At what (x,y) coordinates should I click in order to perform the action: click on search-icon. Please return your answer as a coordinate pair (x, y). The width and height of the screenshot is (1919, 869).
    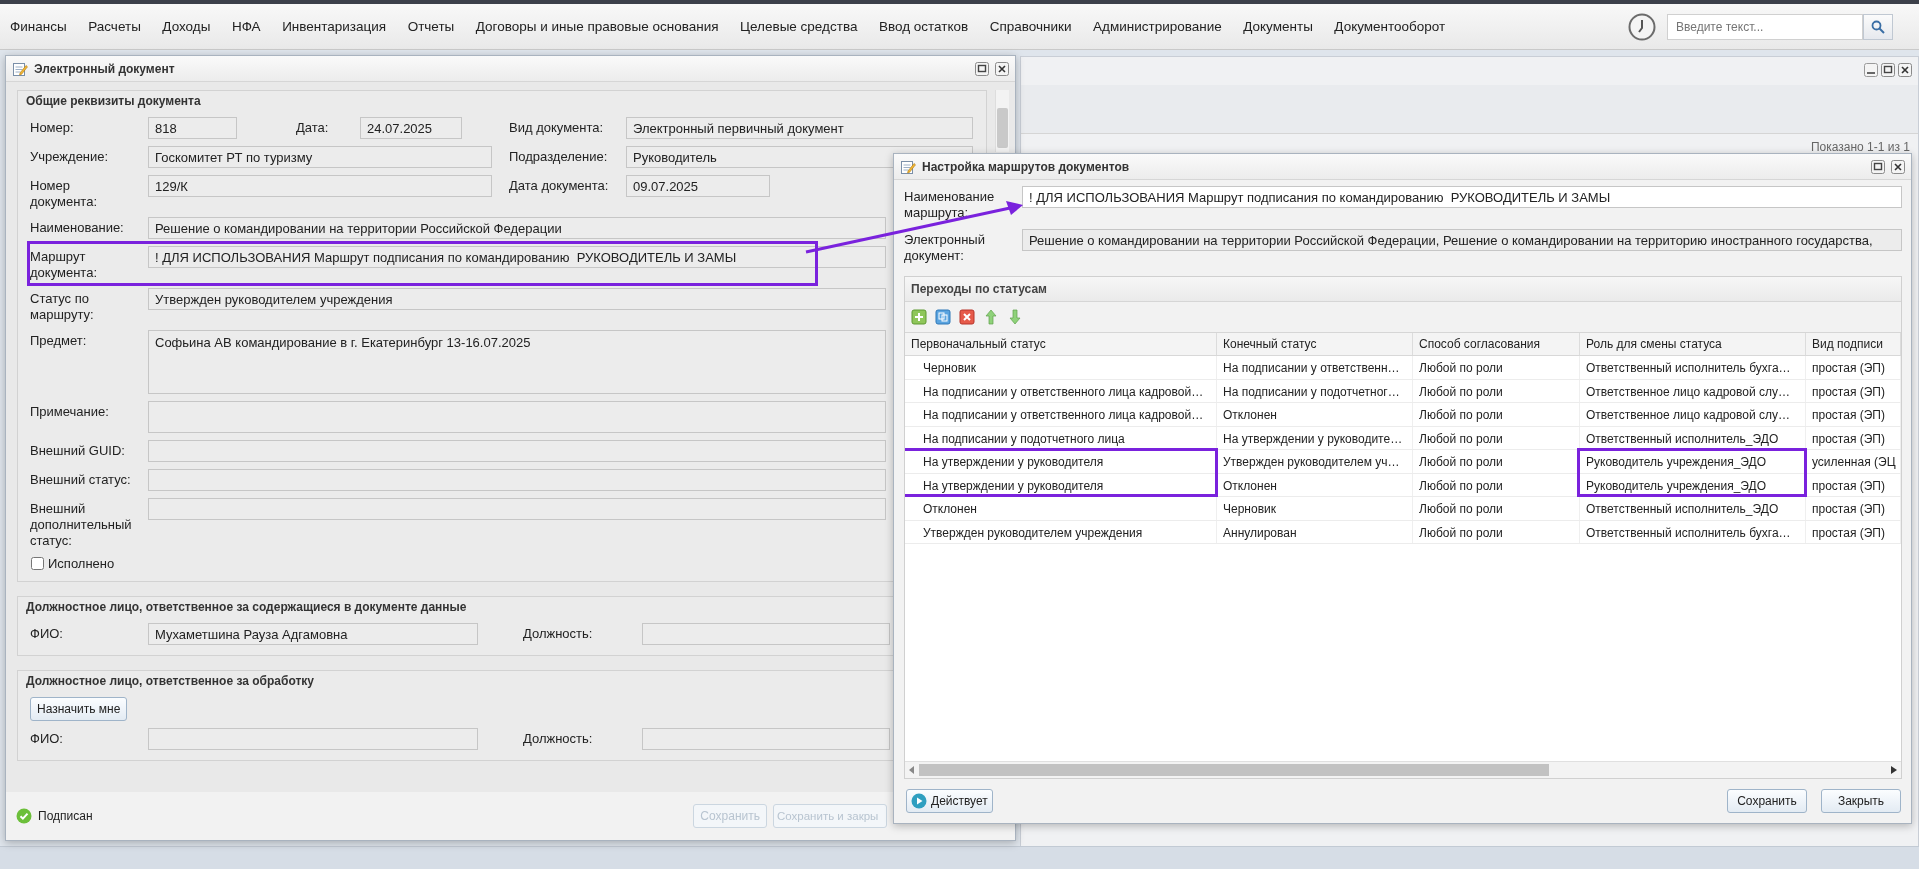
    Looking at the image, I should click on (1878, 26).